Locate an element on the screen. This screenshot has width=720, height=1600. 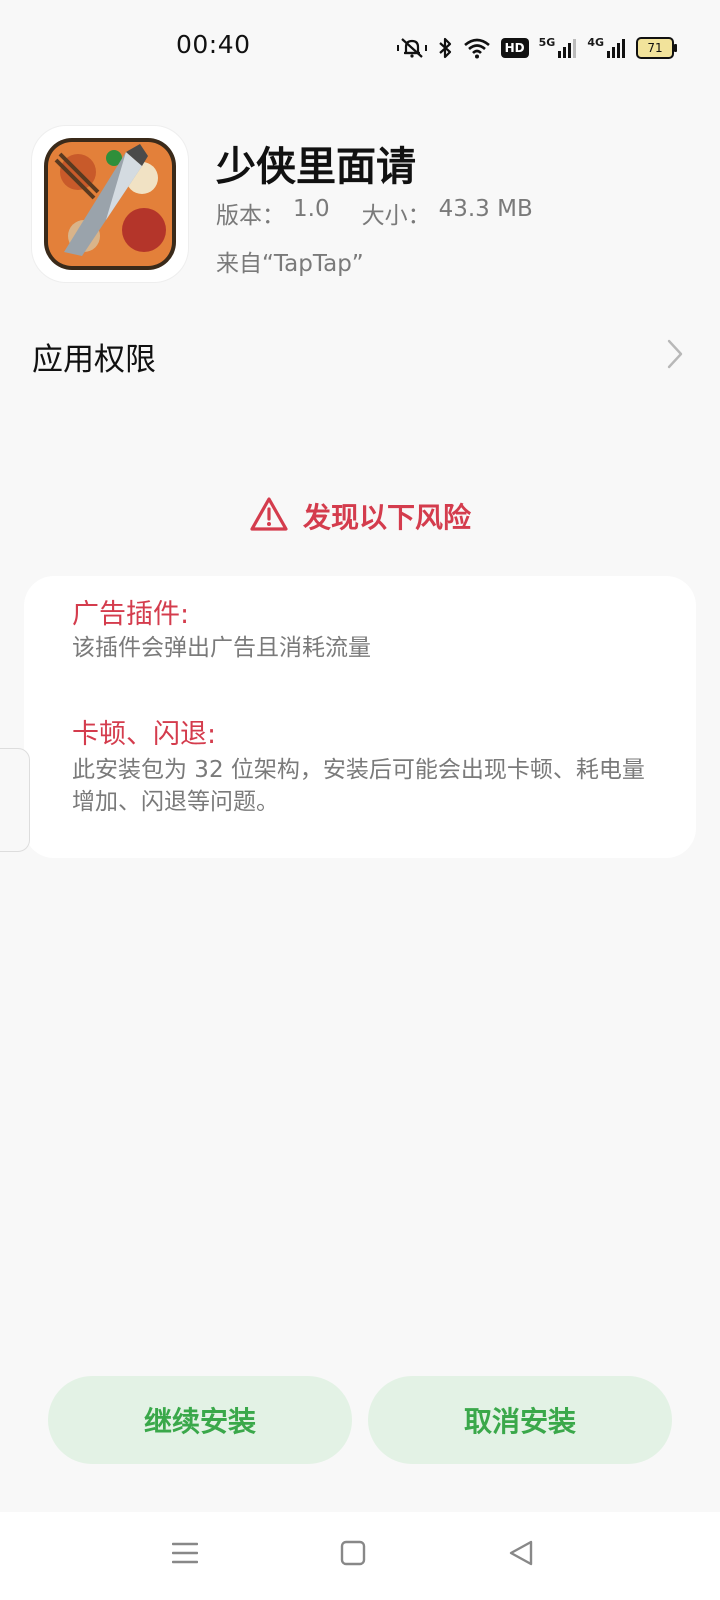
risk-item-desc: 该插件会弹出广告且消耗流量 is located at coordinates (221, 648).